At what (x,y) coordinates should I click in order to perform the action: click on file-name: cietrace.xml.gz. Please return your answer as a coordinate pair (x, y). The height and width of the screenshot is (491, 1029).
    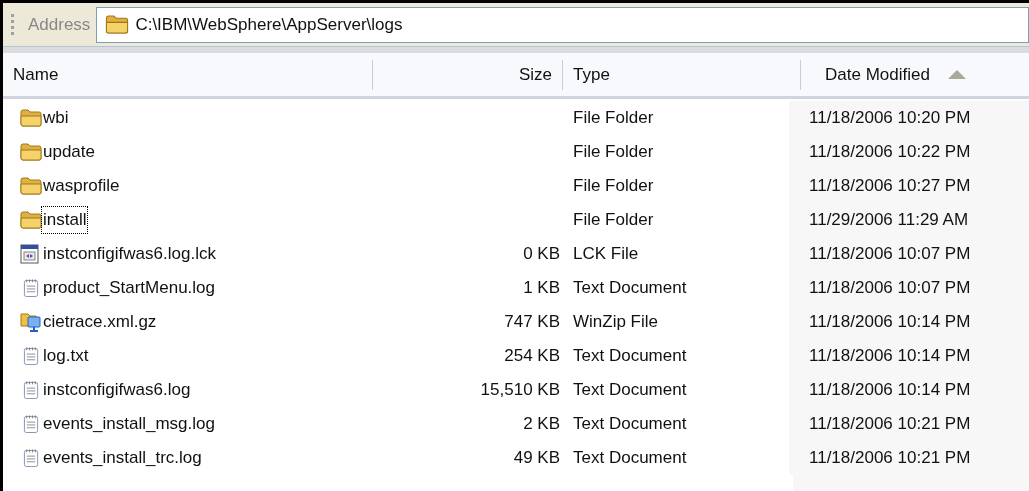
    Looking at the image, I should click on (100, 322).